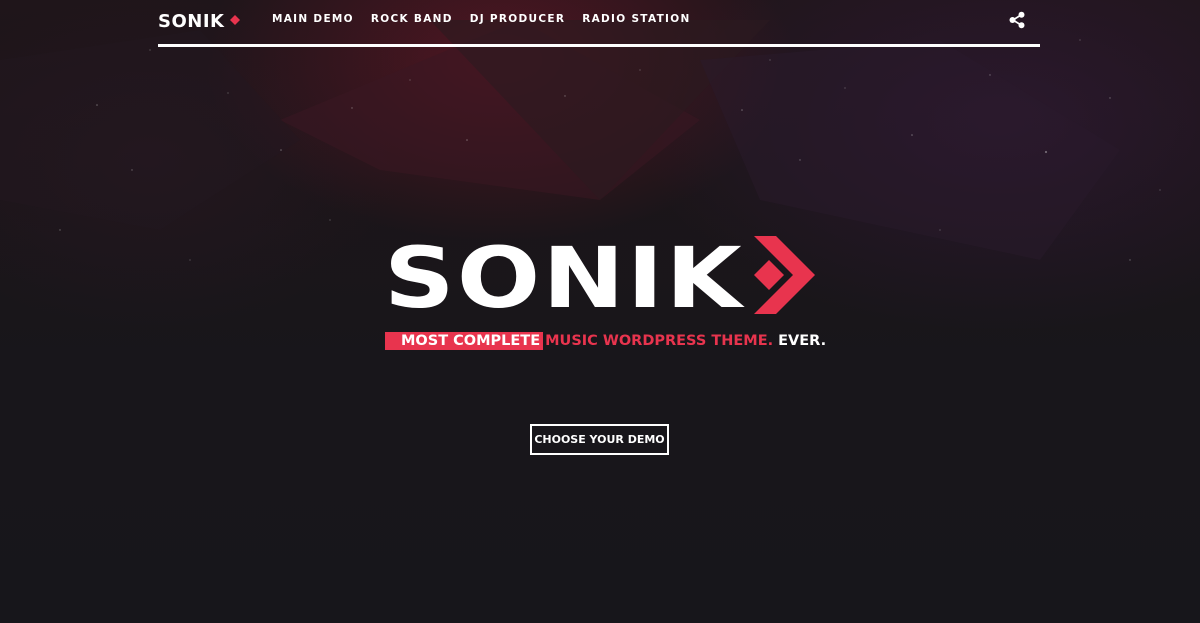  I want to click on nav-item-radio-station: RADIO STATION, so click(636, 19).